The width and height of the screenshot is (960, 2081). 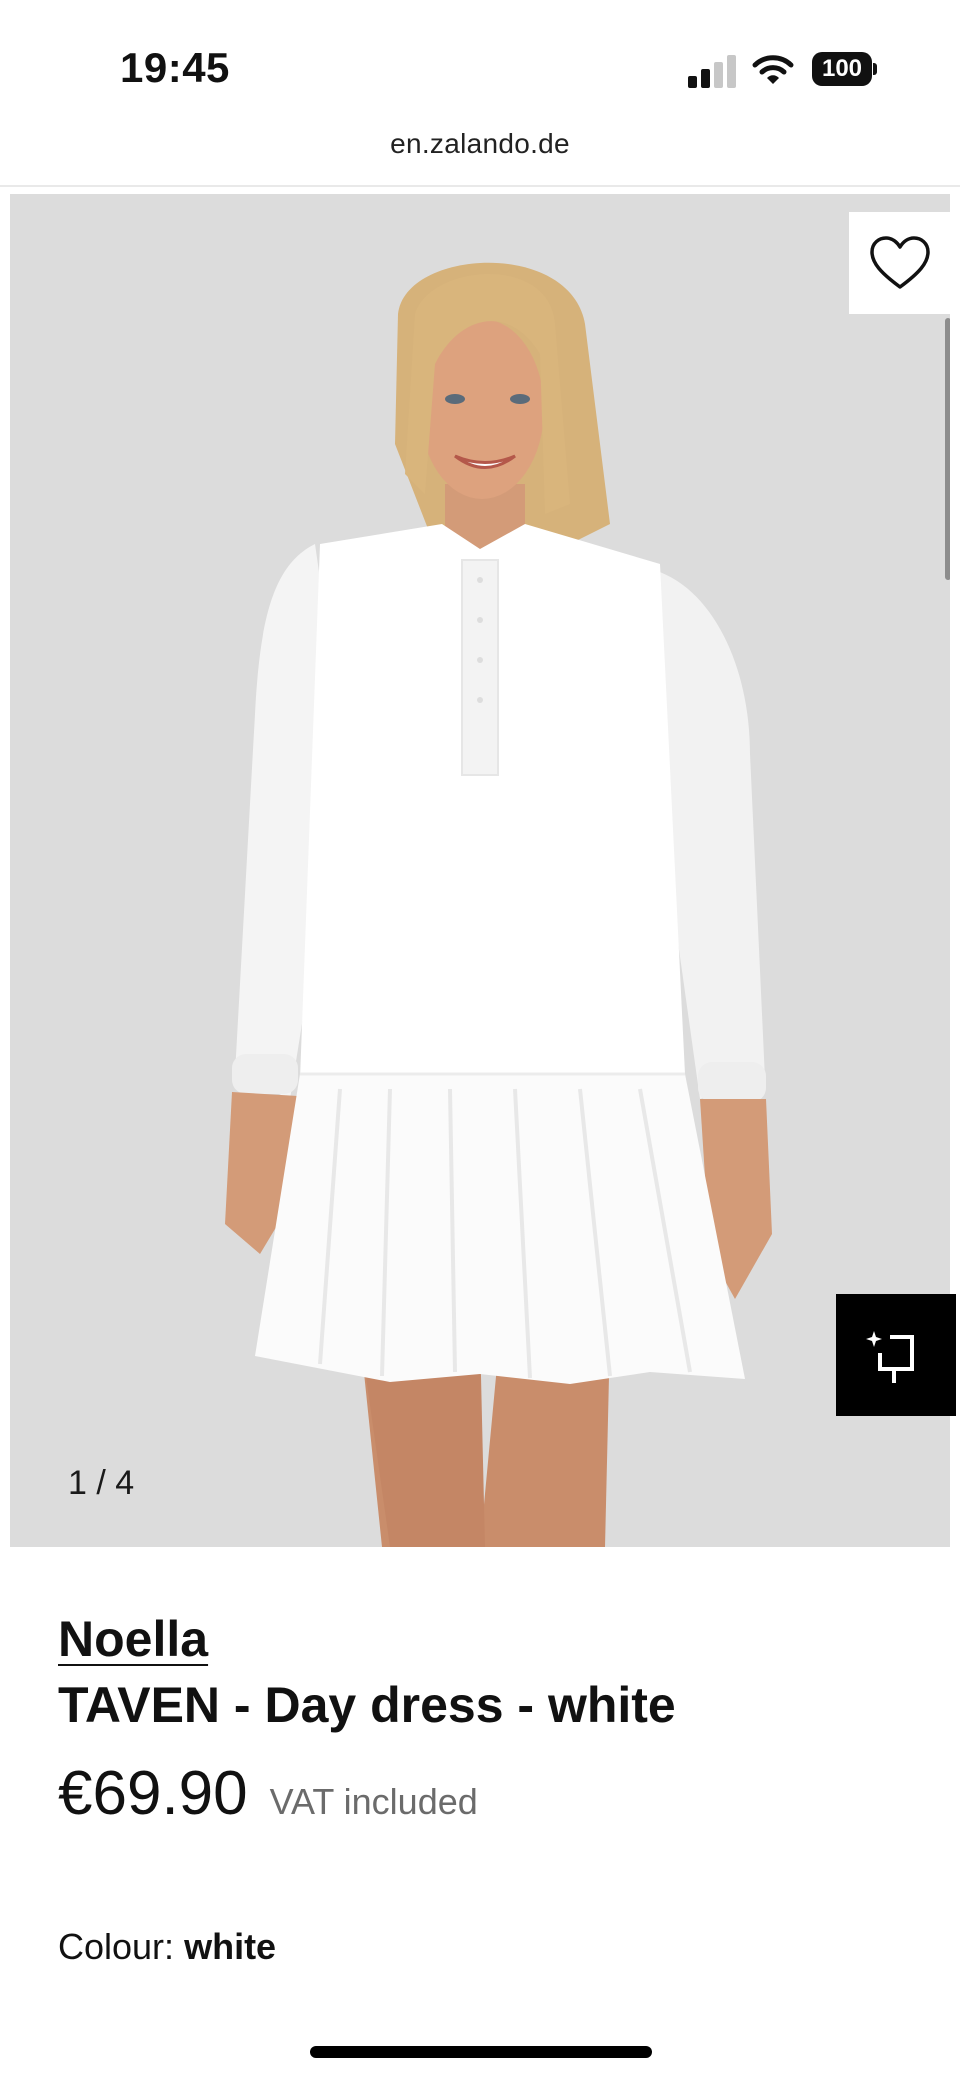 I want to click on vat-note: VAT included, so click(x=373, y=1801).